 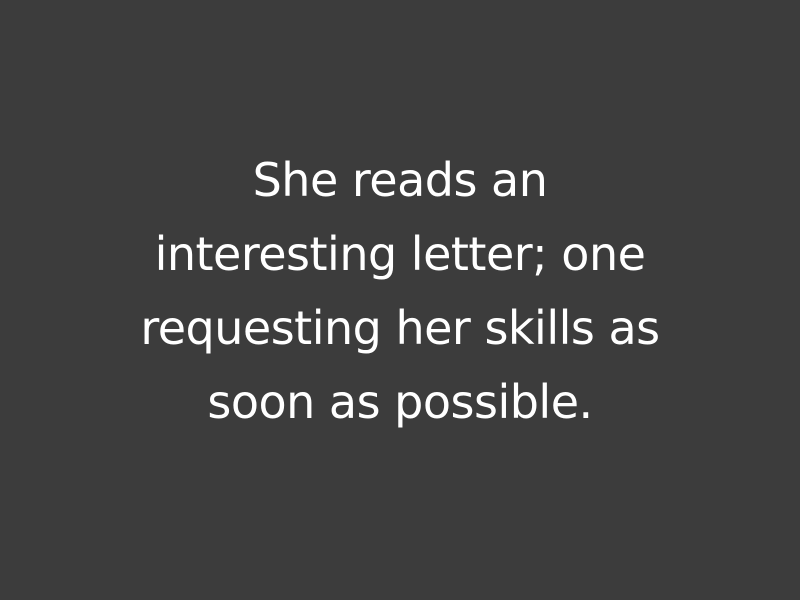 What do you see at coordinates (400, 180) in the screenshot?
I see `caption-line-1: She reads an` at bounding box center [400, 180].